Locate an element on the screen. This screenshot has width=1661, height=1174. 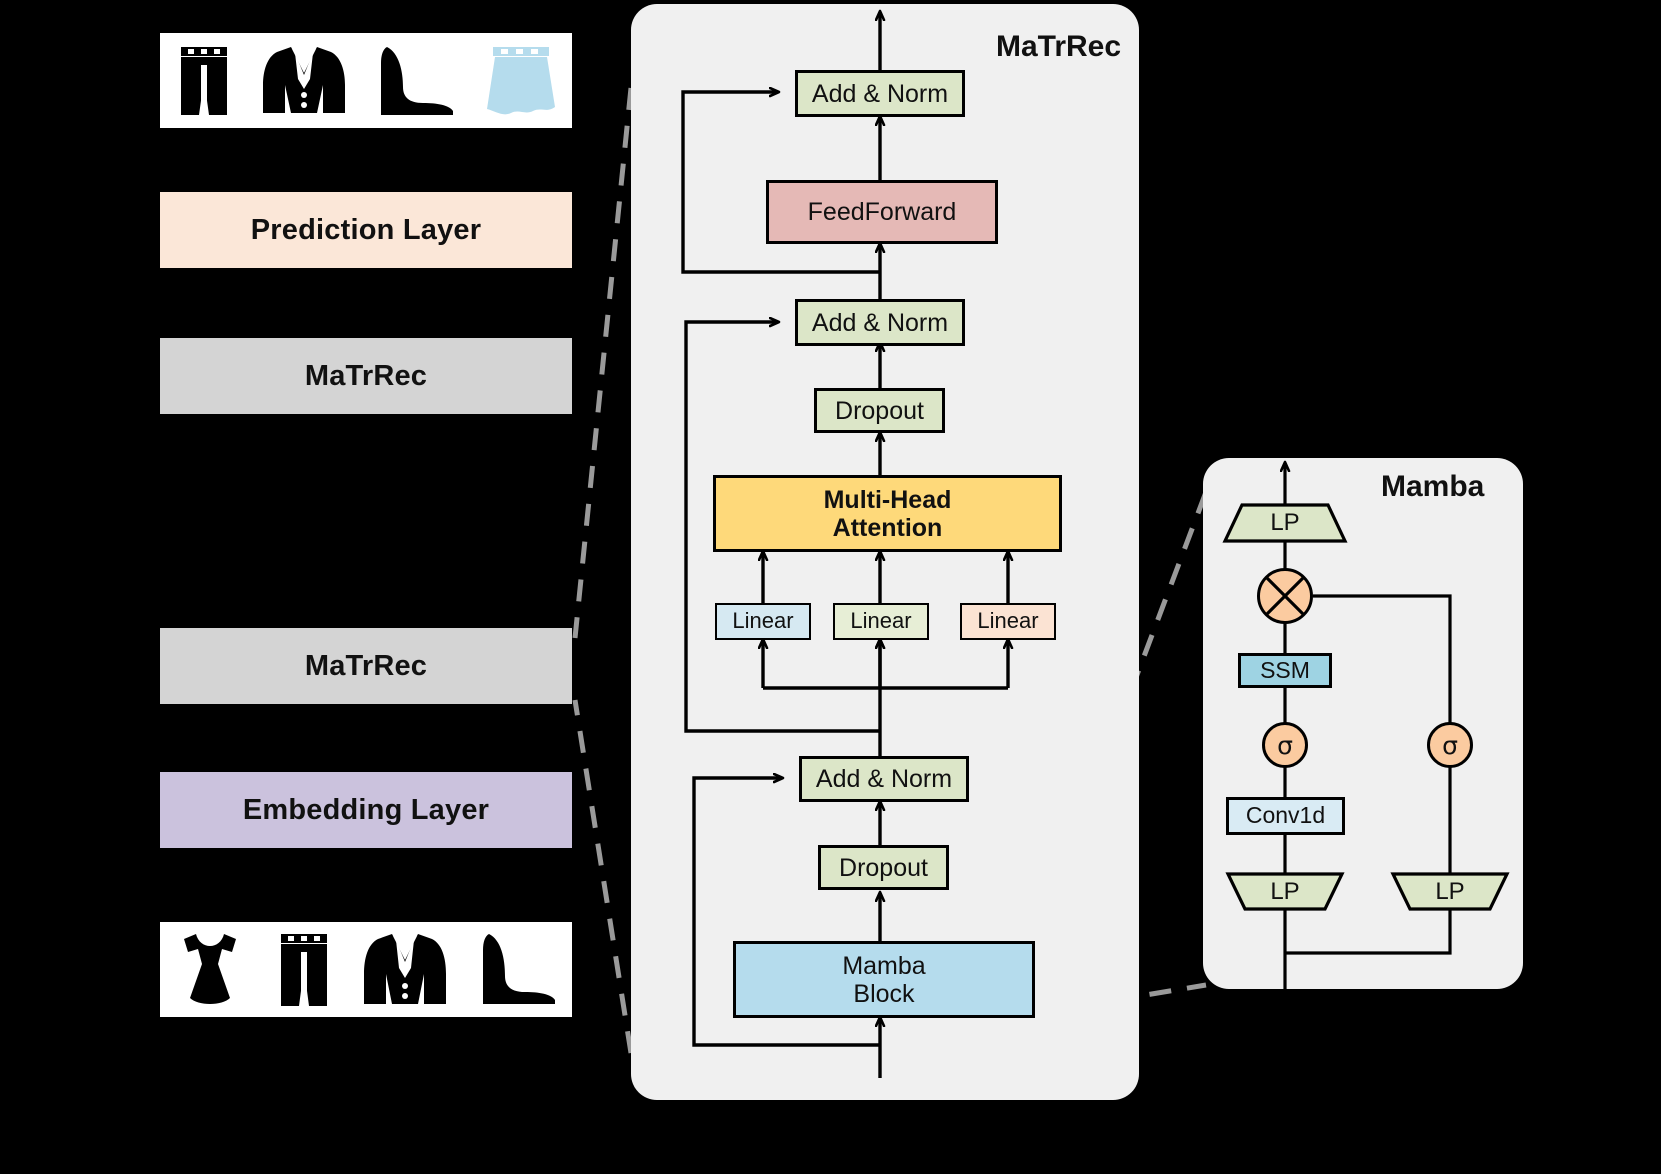
multiply-gate-cross is located at coordinates (1285, 596).